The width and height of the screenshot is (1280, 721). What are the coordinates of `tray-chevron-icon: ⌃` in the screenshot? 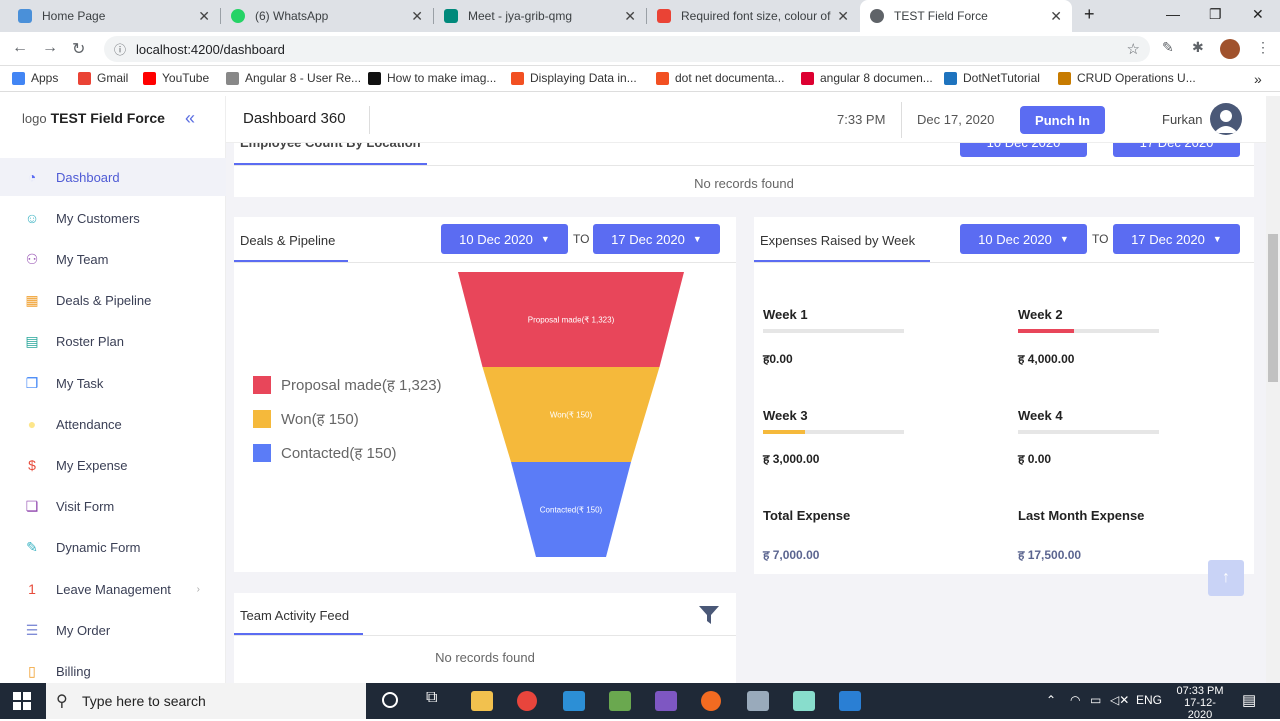 It's located at (1051, 700).